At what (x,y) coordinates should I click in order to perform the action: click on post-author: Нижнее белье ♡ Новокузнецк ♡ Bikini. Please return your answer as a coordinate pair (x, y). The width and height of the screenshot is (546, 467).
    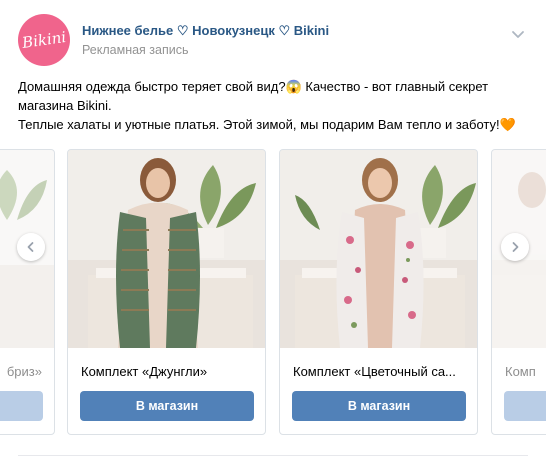
    Looking at the image, I should click on (205, 31).